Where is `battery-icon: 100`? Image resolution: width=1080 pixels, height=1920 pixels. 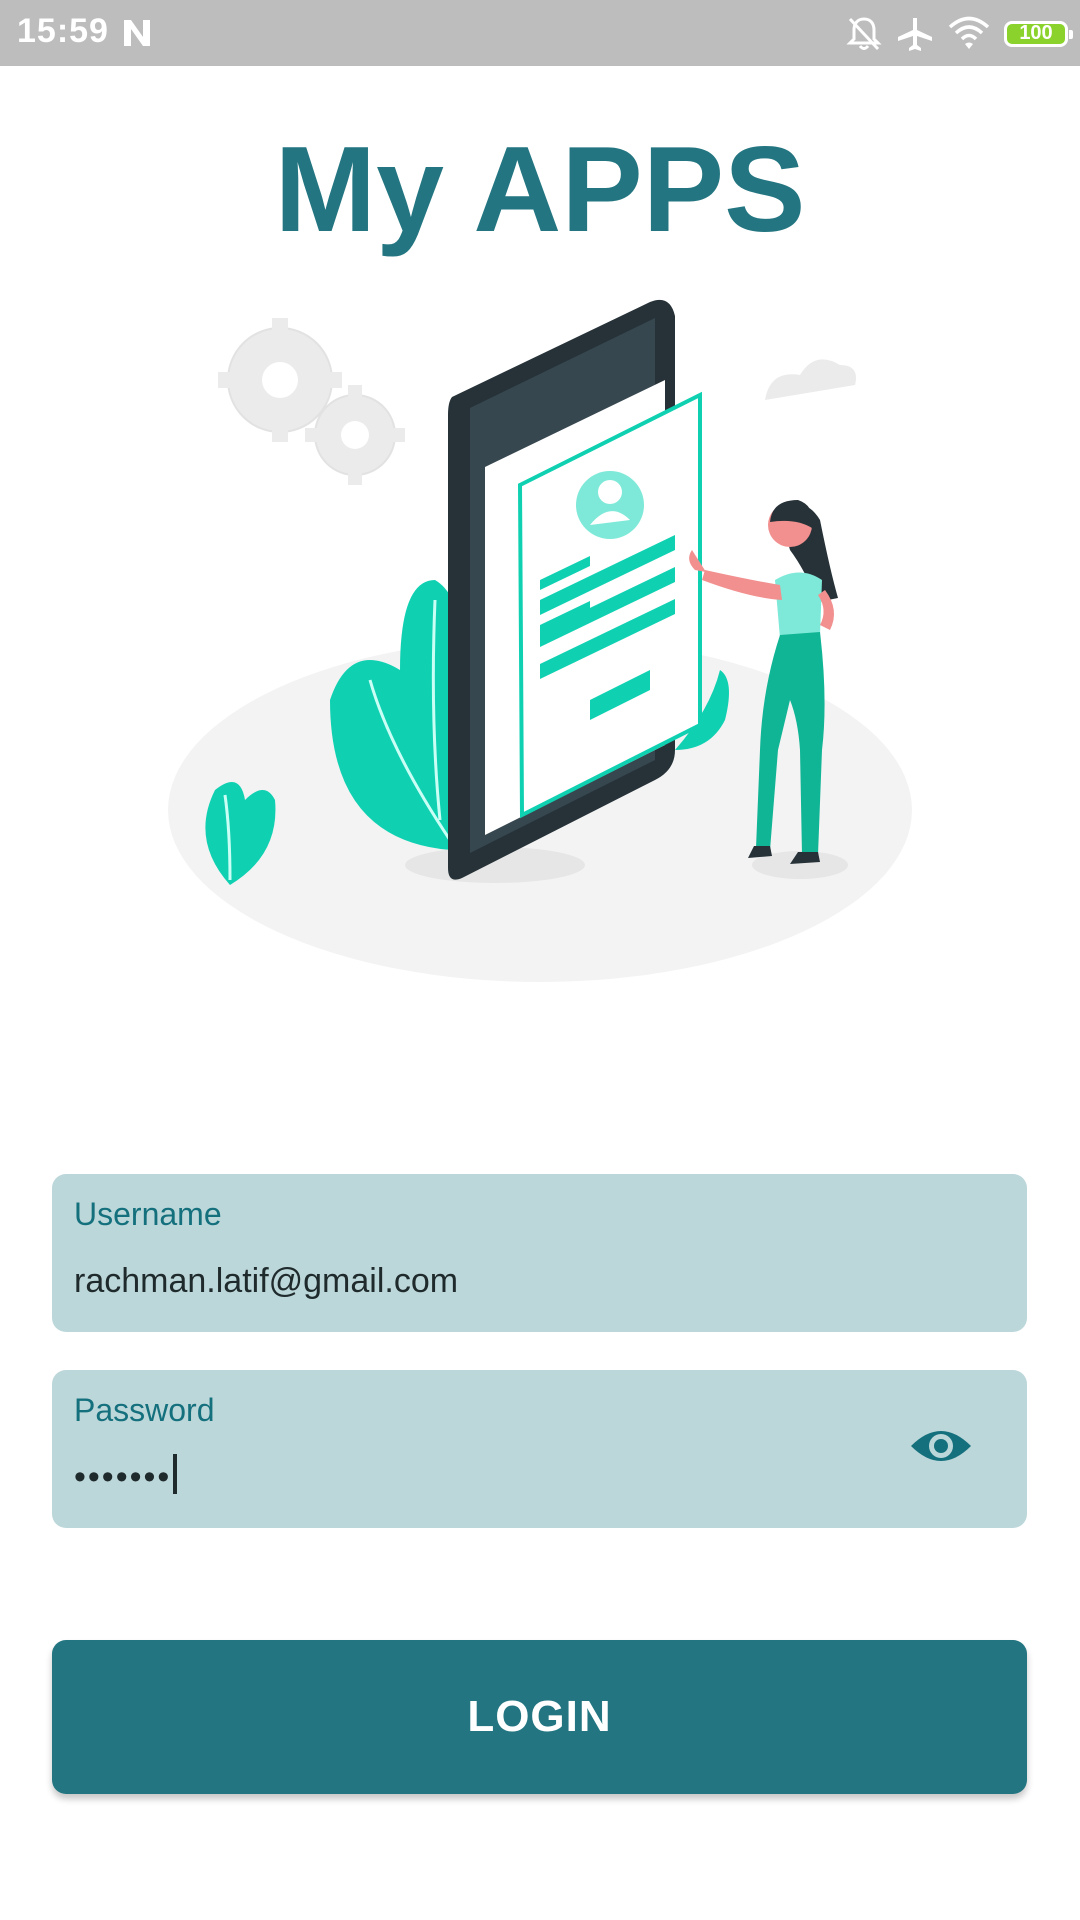
battery-icon: 100 is located at coordinates (1038, 34).